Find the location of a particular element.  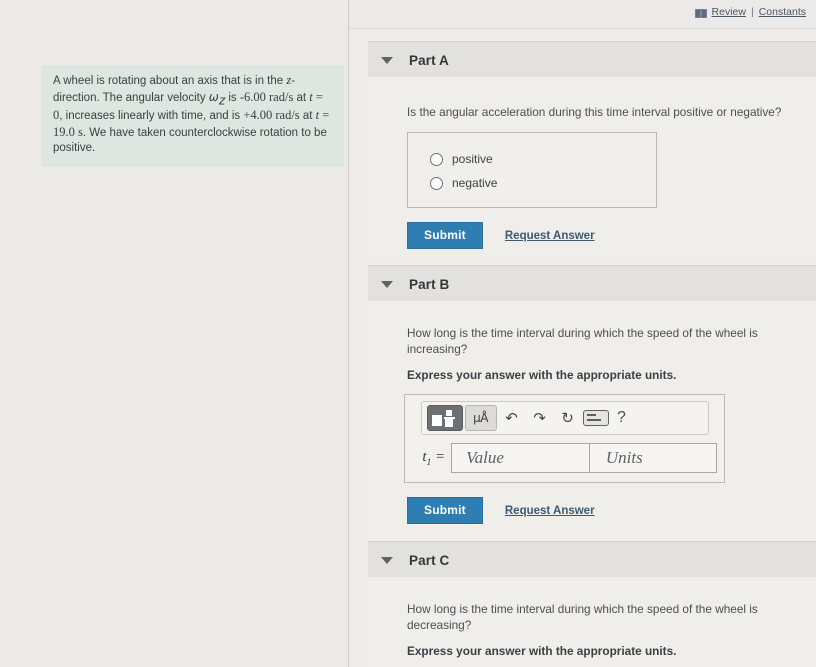

part-b-math-toolbar: μÅ ↶ ↷ ↻ ? is located at coordinates (564, 418).